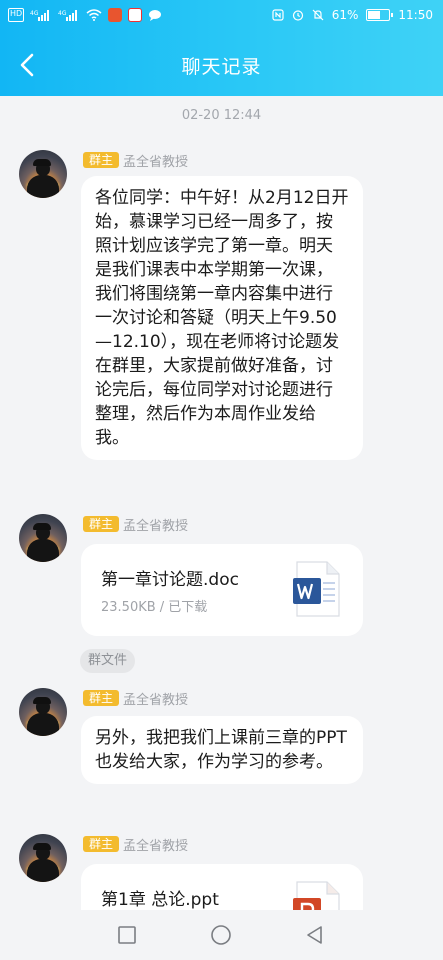  Describe the element at coordinates (222, 750) in the screenshot. I see `message-bubble: 另外，我把我们上课前三章的PPT也发给大家，作为学习的参考。` at that location.